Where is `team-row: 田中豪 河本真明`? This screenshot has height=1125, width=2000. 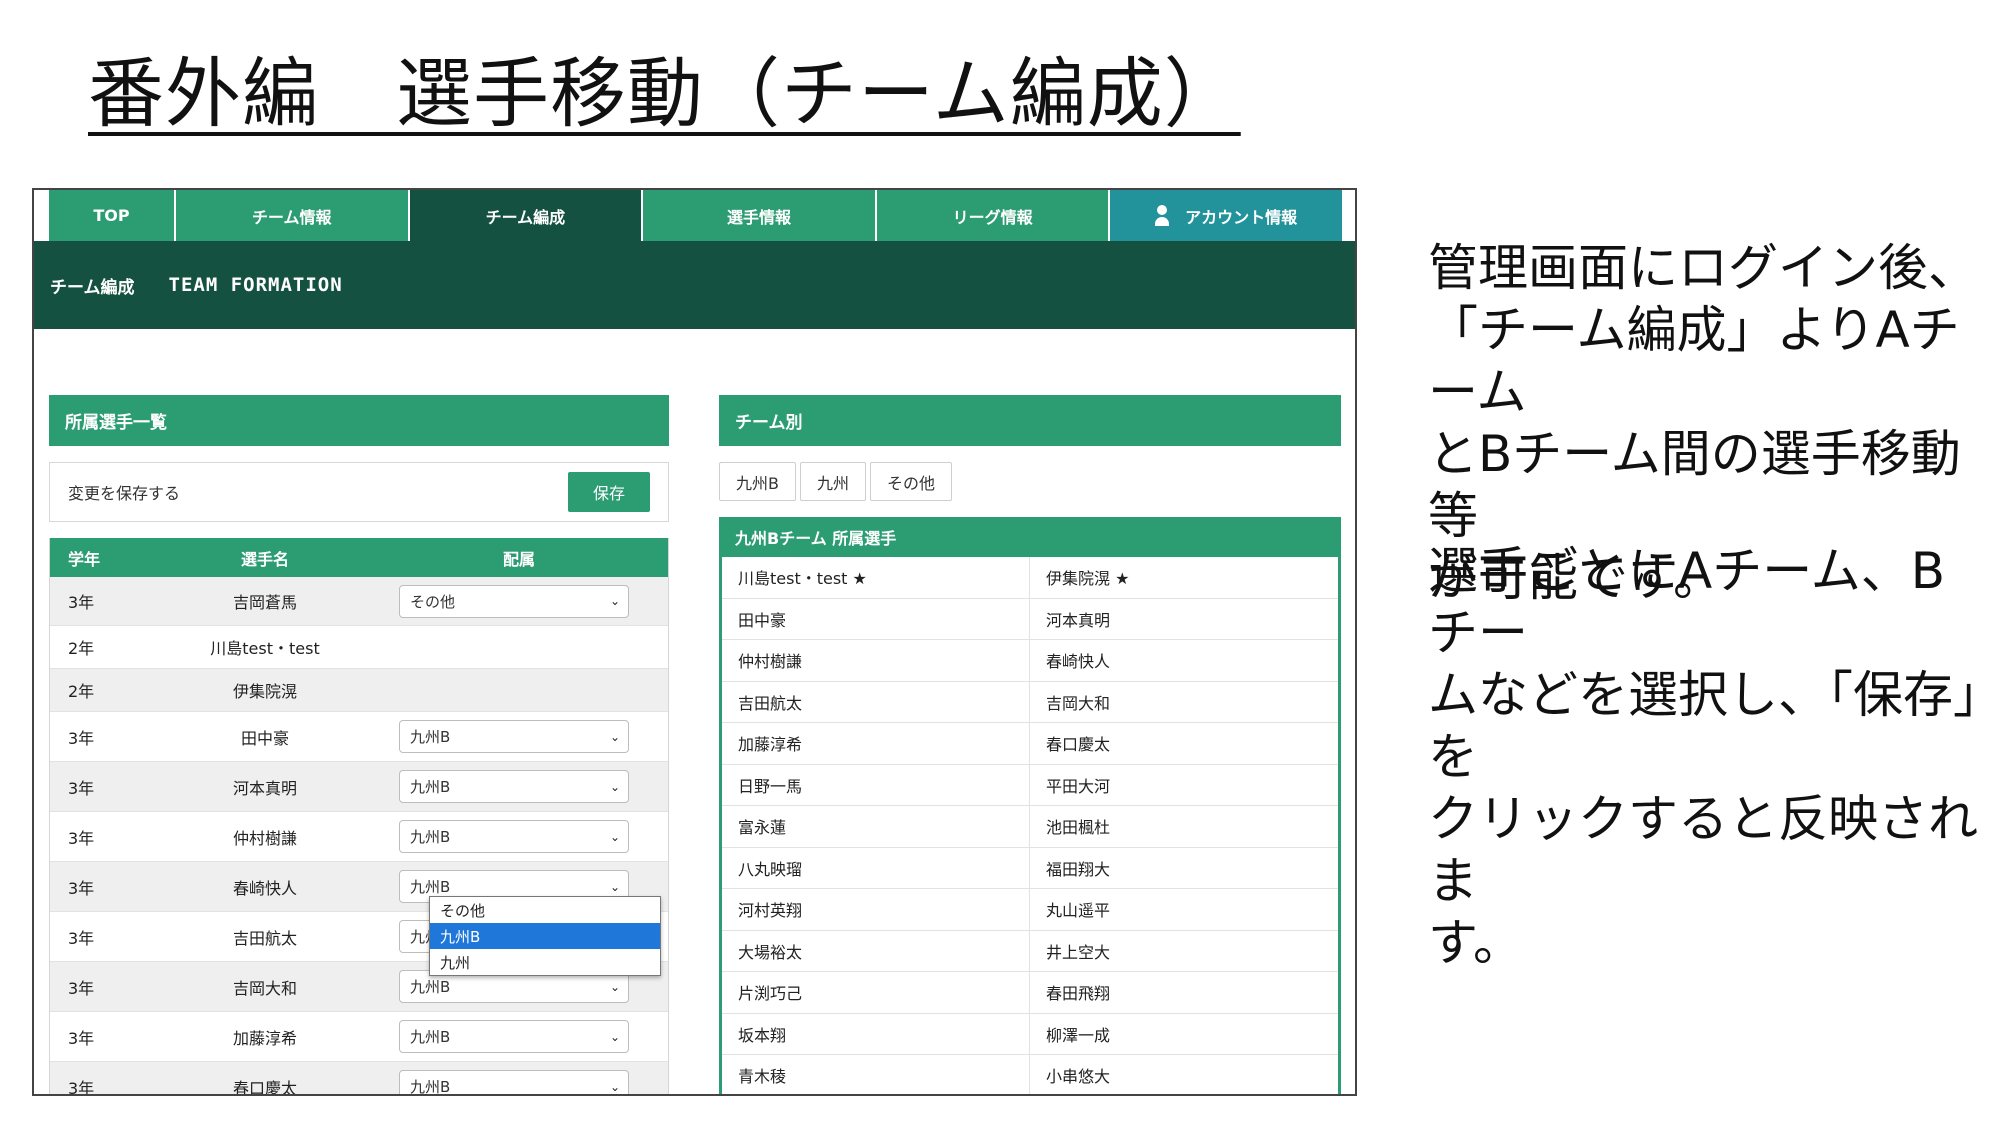 team-row: 田中豪 河本真明 is located at coordinates (1030, 619).